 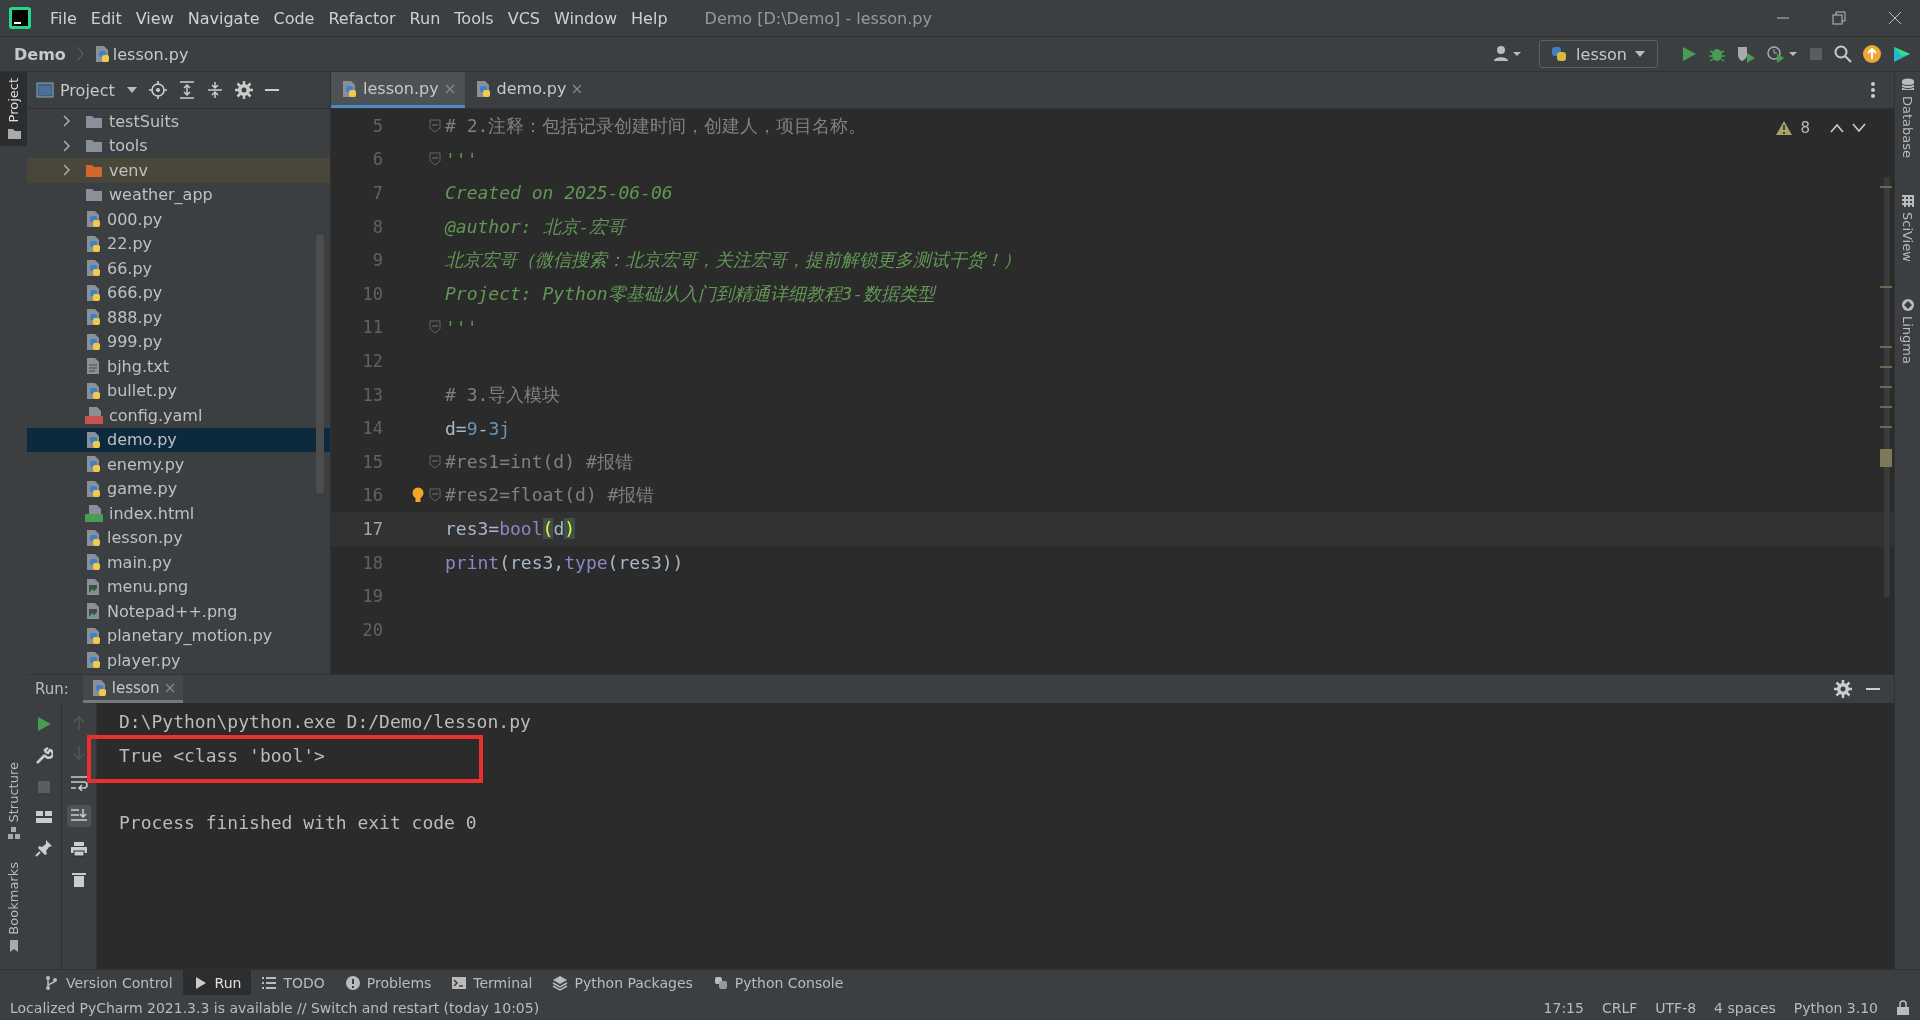 What do you see at coordinates (178, 194) in the screenshot?
I see `tree-item: weather_app` at bounding box center [178, 194].